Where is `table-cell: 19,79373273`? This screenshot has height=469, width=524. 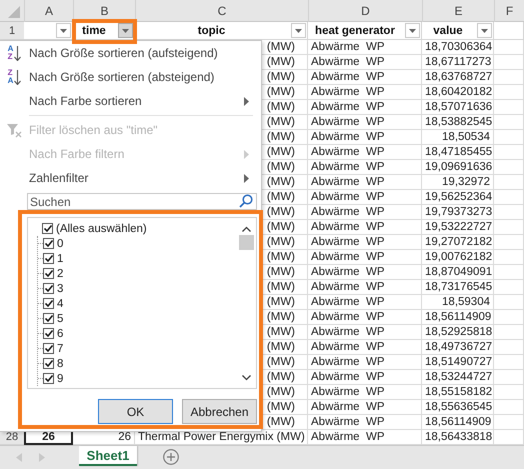
table-cell: 19,79373273 is located at coordinates (458, 212).